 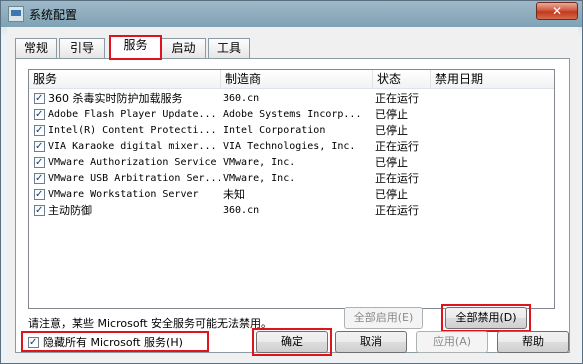 What do you see at coordinates (297, 79) in the screenshot?
I see `column-header-manufacturer: 制造商` at bounding box center [297, 79].